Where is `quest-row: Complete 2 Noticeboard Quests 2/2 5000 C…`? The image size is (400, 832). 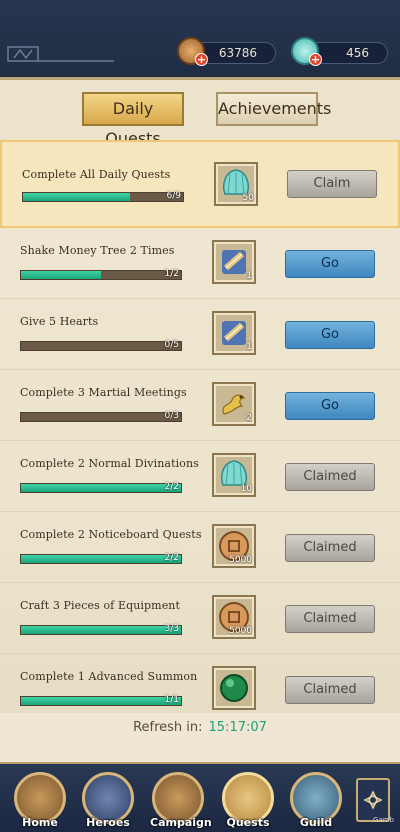
quest-row: Complete 2 Noticeboard Quests 2/2 5000 C… is located at coordinates (200, 547).